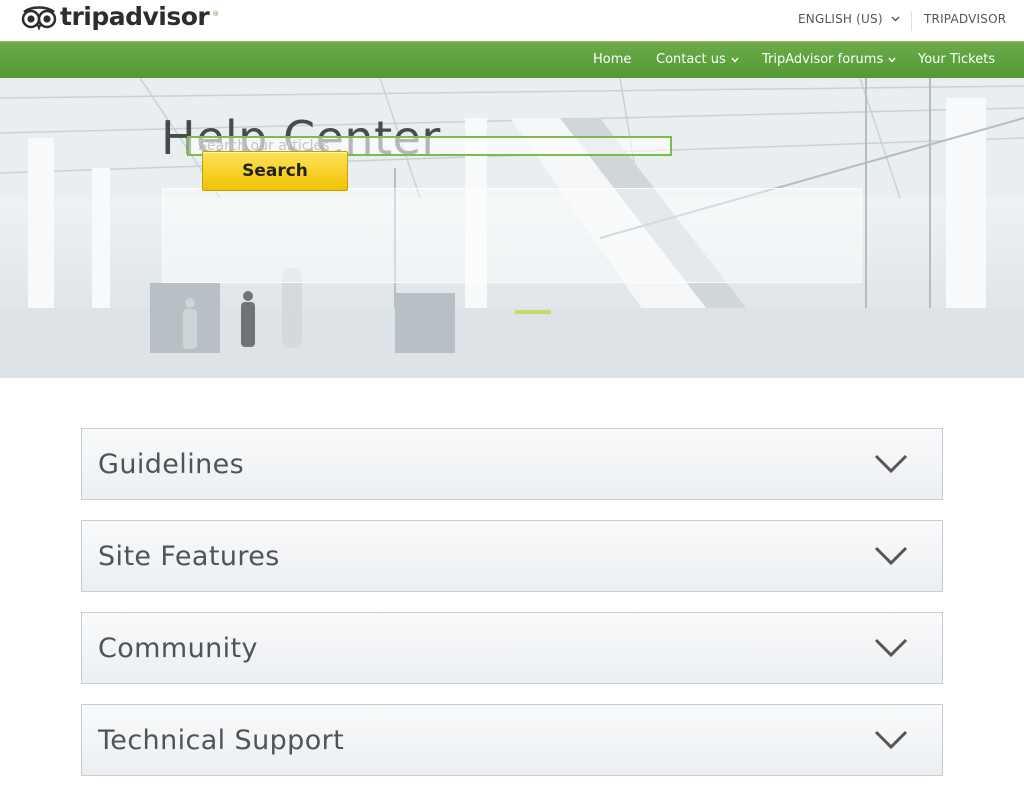 Image resolution: width=1024 pixels, height=800 pixels. Describe the element at coordinates (221, 740) in the screenshot. I see `section-label: Technical Support` at that location.